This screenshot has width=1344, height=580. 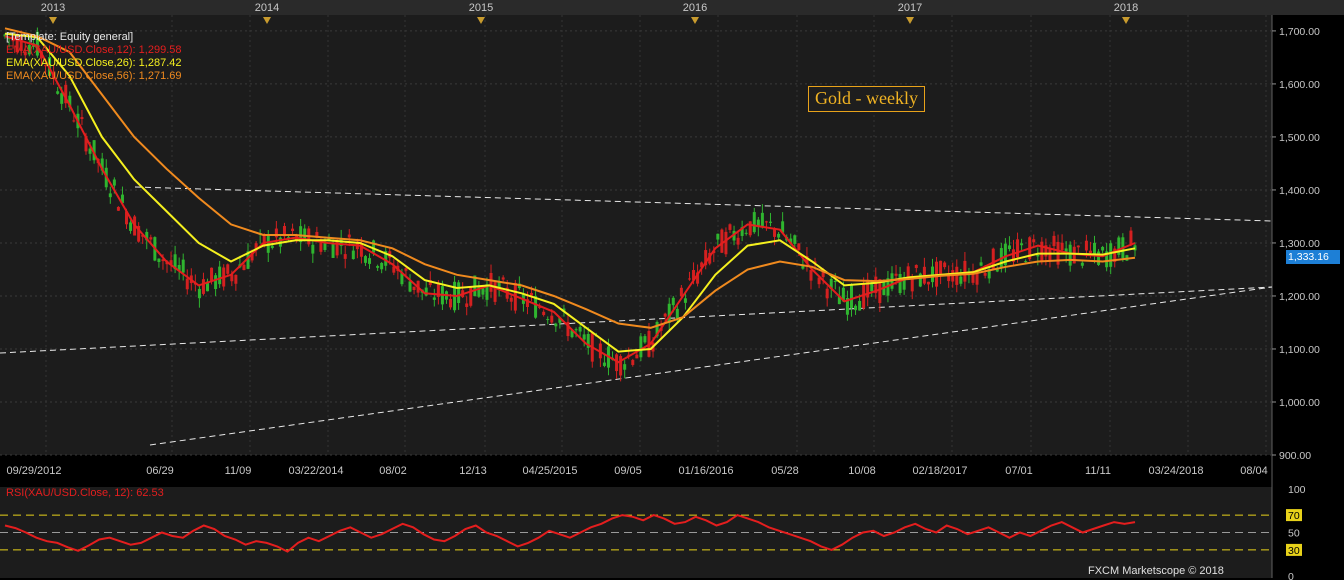 I want to click on date-tick-label: 01/16/2016, so click(x=705, y=471).